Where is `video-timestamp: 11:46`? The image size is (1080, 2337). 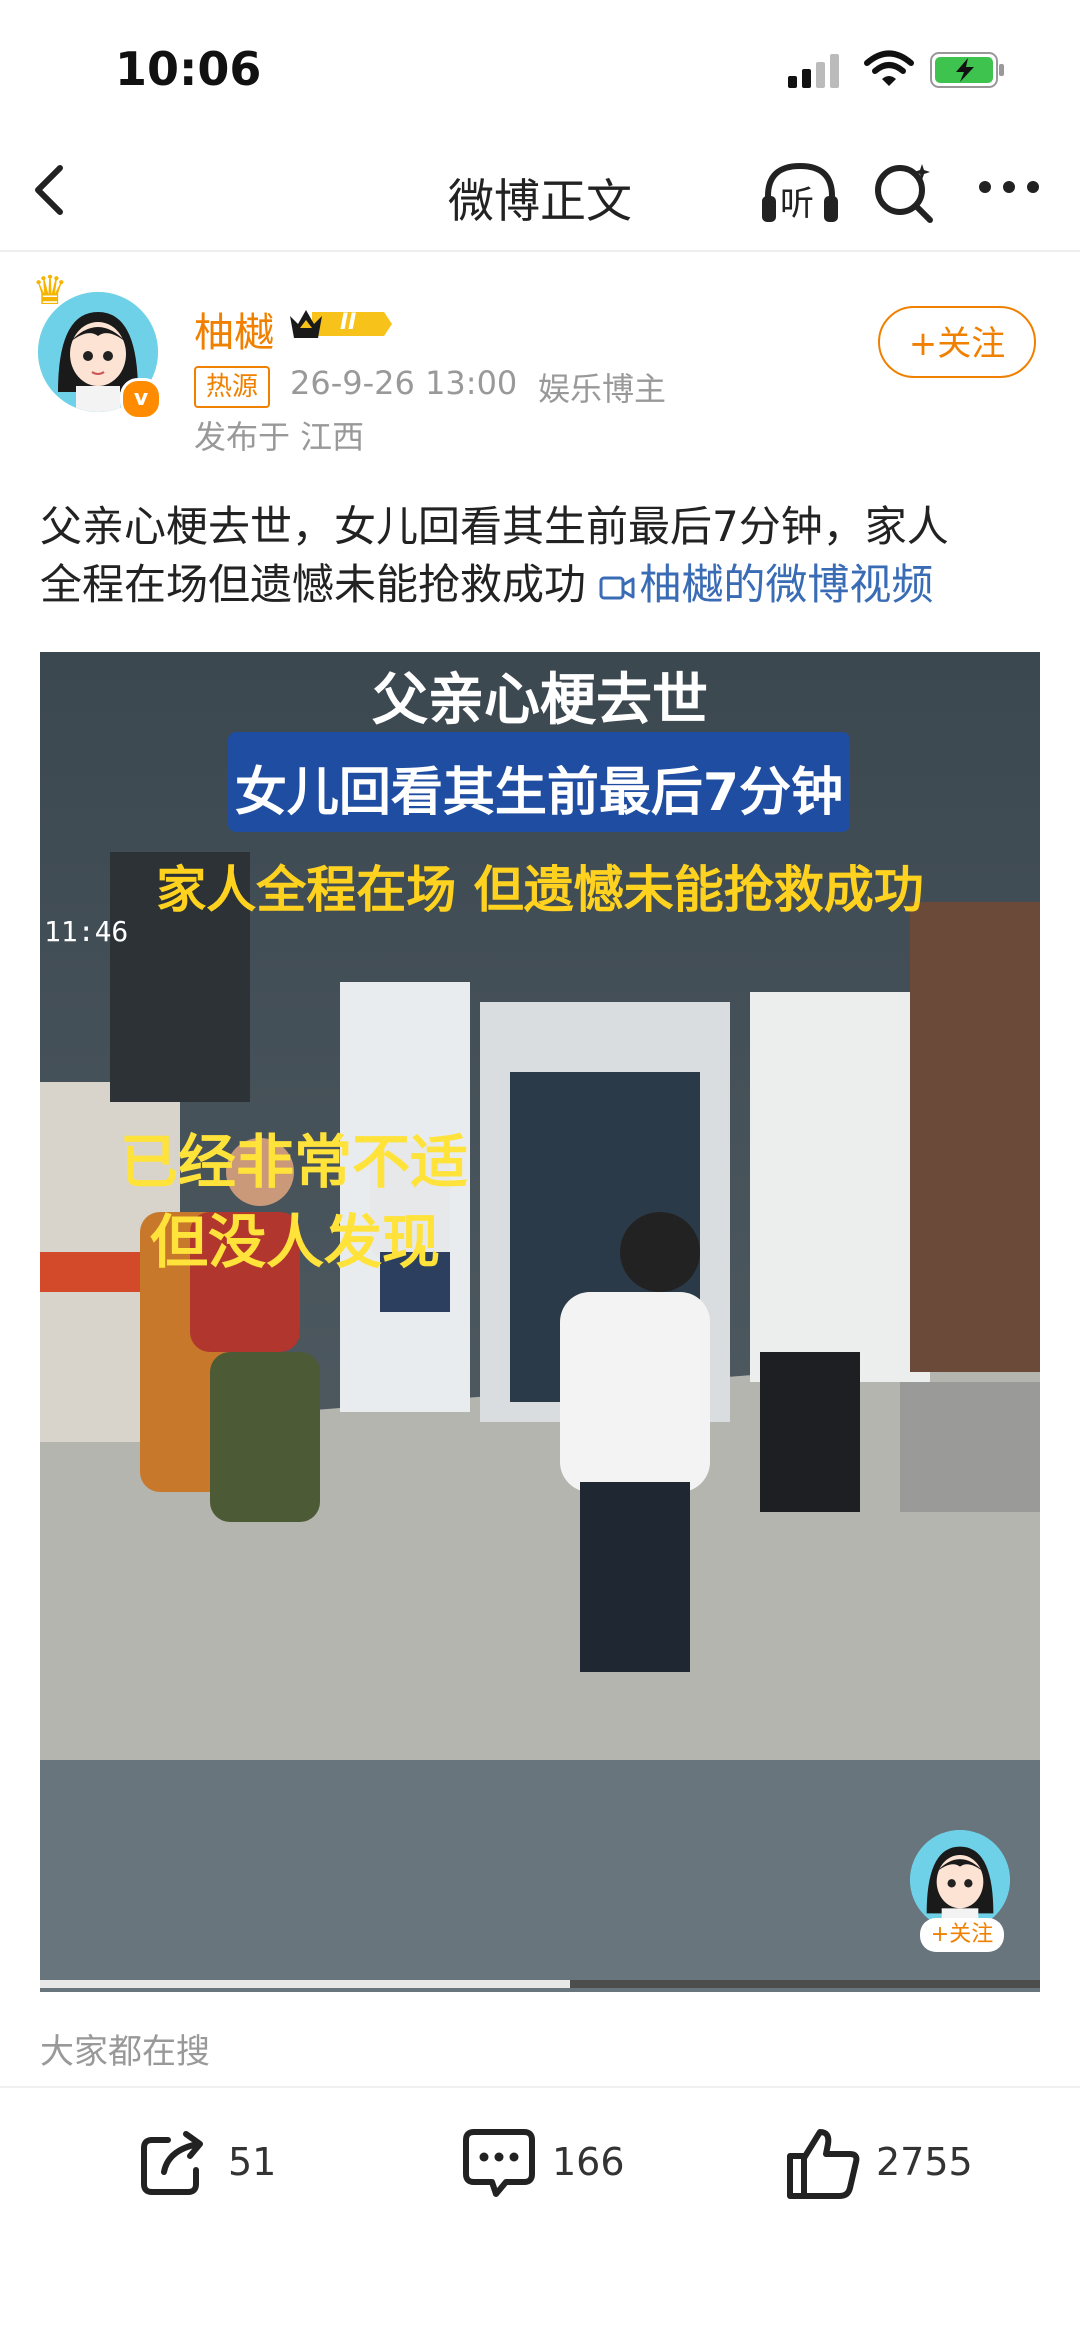
video-timestamp: 11:46 is located at coordinates (86, 931).